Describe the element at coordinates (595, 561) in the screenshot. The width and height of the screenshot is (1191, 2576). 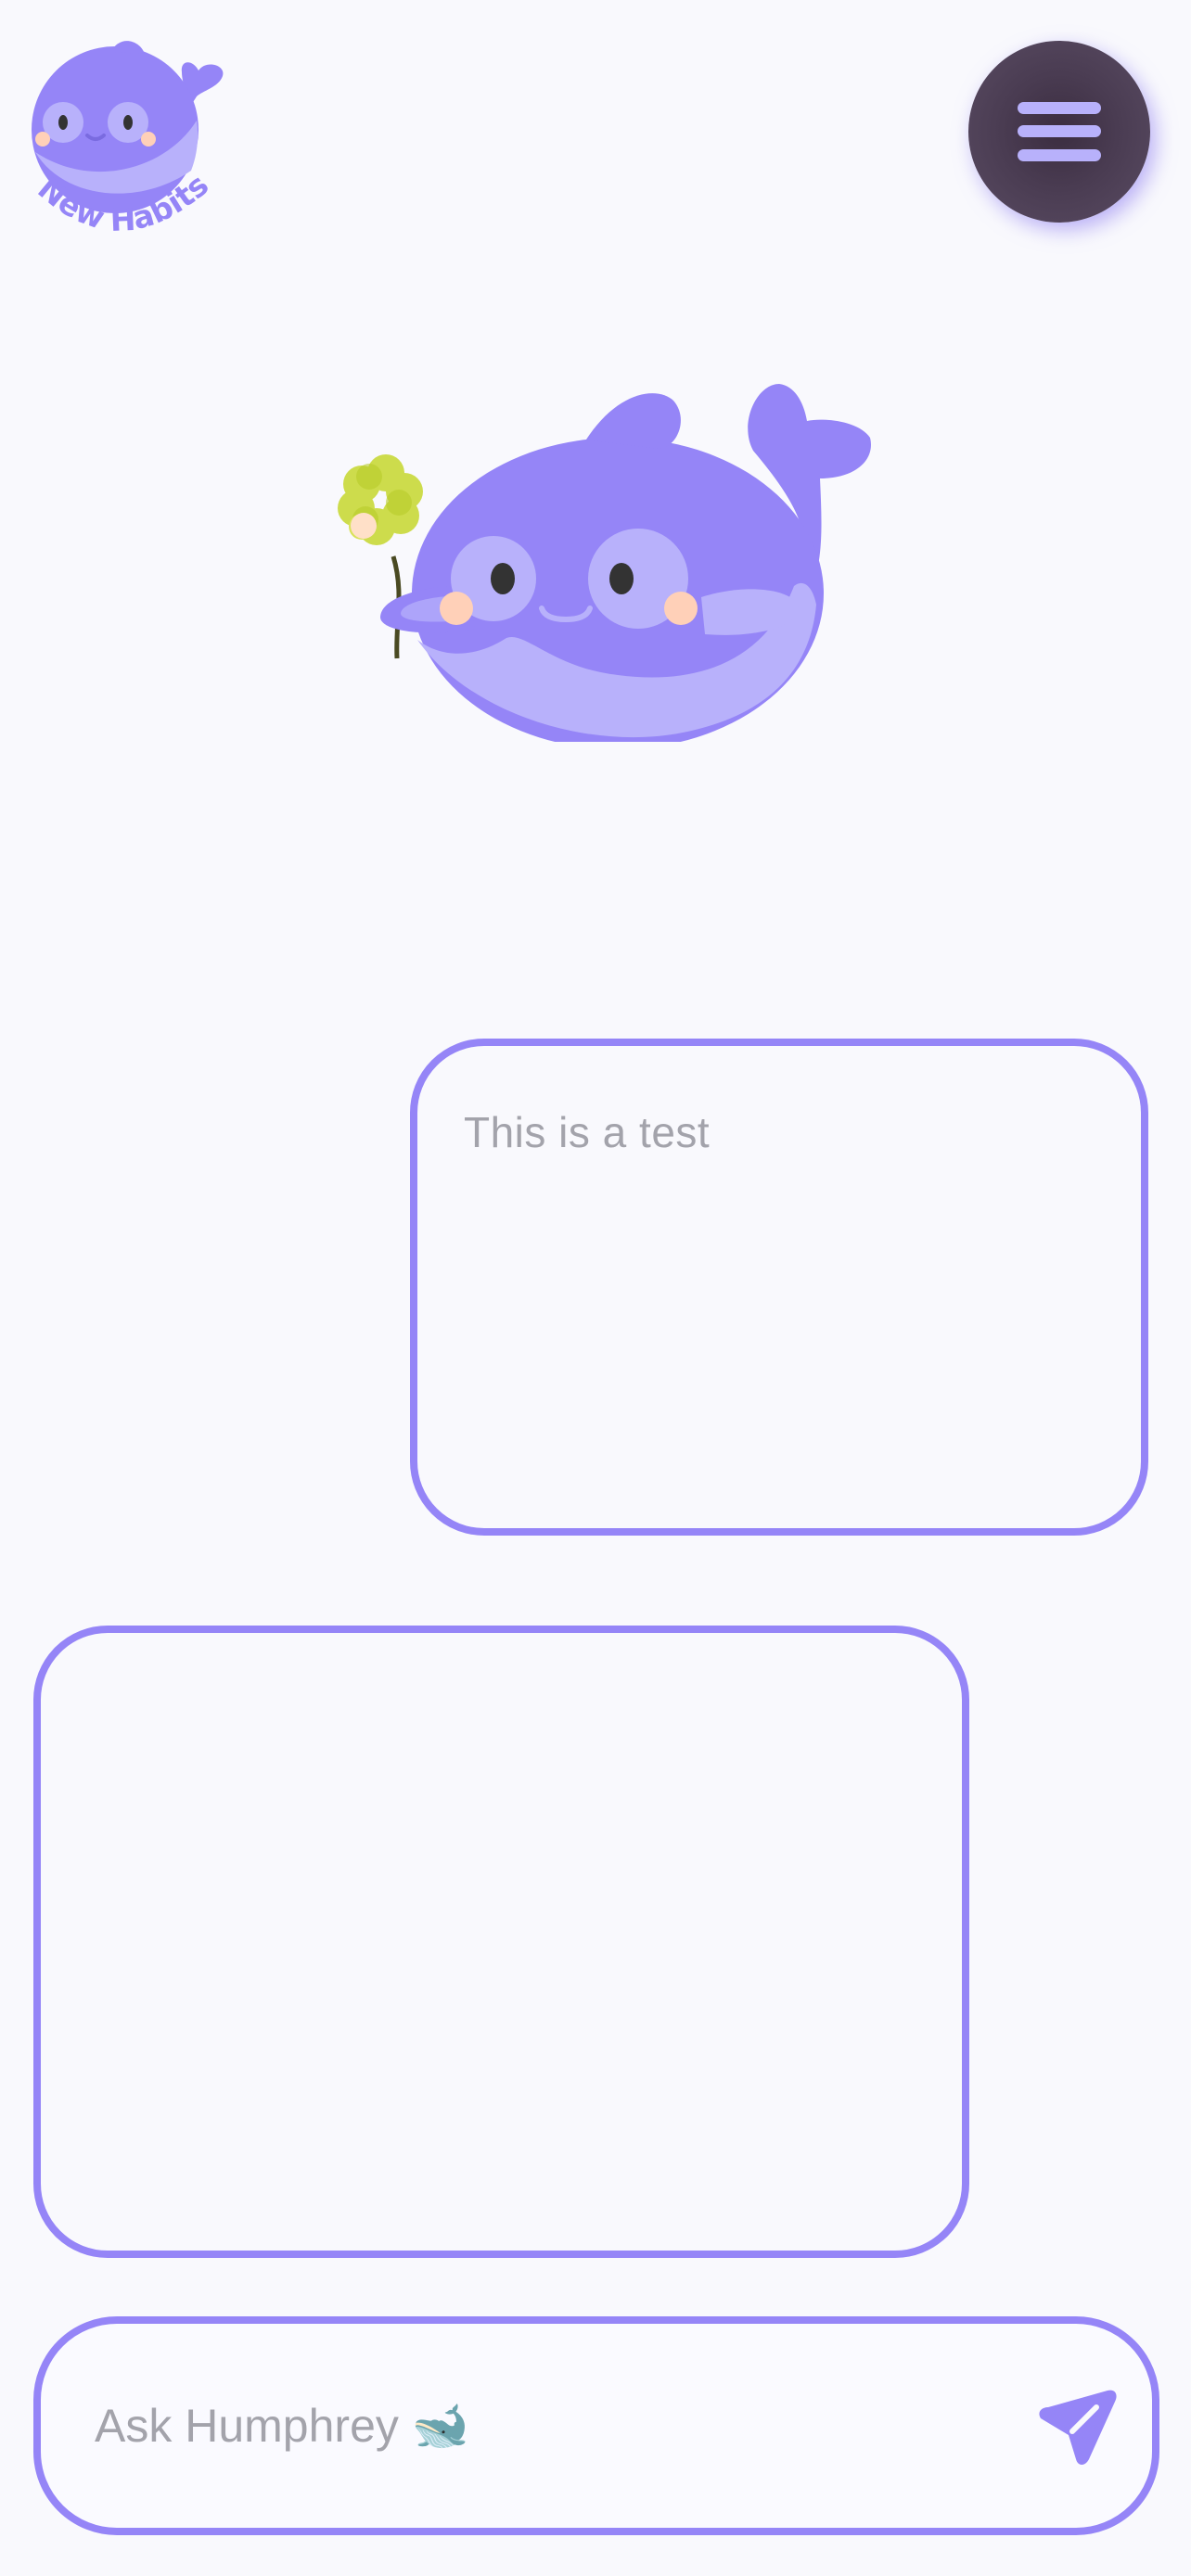
I see `mascot-whale-illustration` at that location.